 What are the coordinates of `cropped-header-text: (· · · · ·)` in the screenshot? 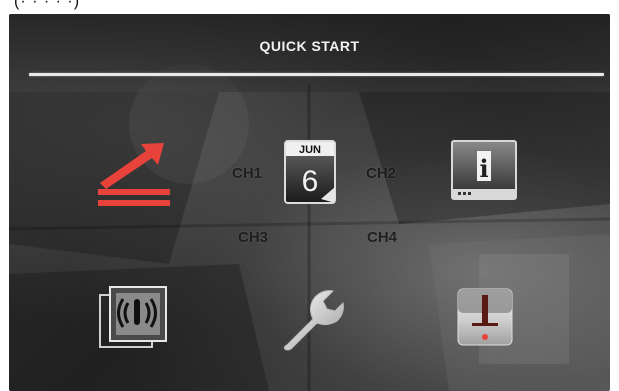 It's located at (47, 5).